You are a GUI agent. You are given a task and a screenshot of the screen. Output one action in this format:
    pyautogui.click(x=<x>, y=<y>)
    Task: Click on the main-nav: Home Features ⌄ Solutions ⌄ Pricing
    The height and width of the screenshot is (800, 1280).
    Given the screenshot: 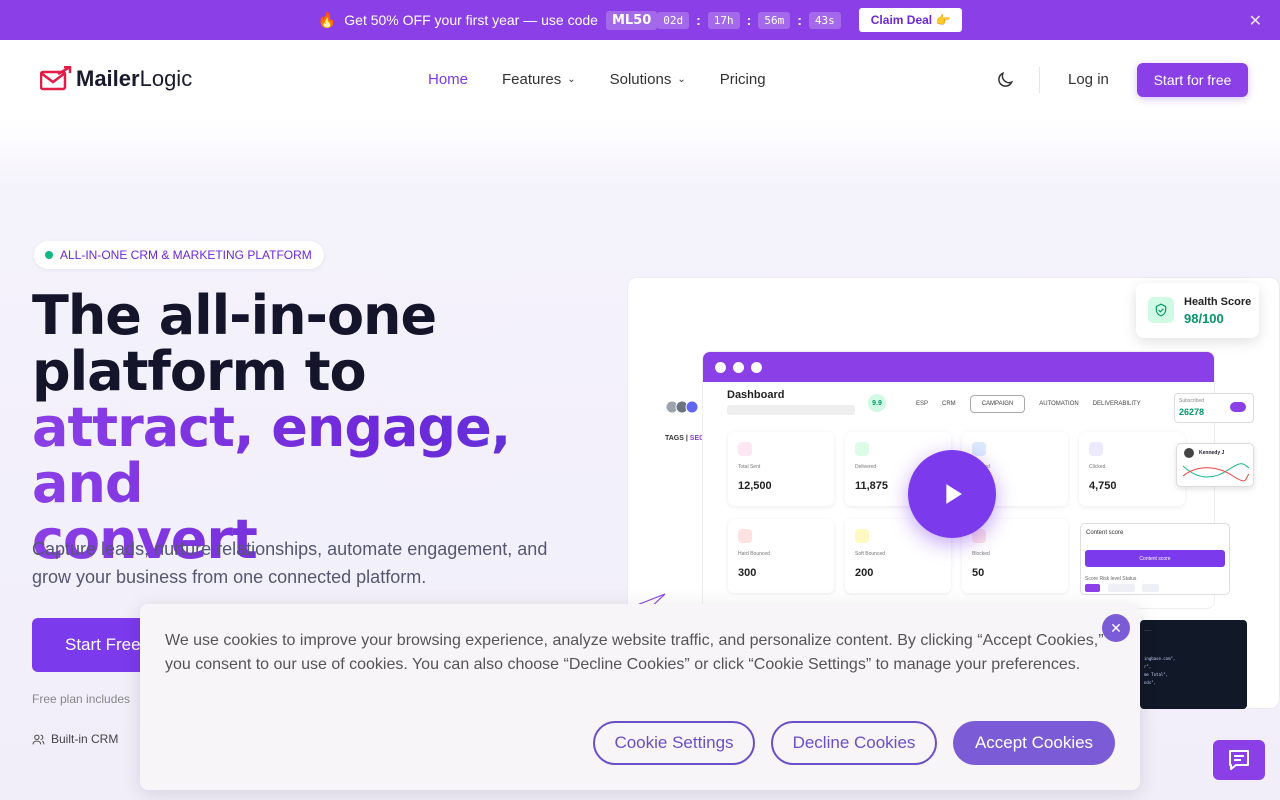 What is the action you would take?
    pyautogui.click(x=614, y=79)
    